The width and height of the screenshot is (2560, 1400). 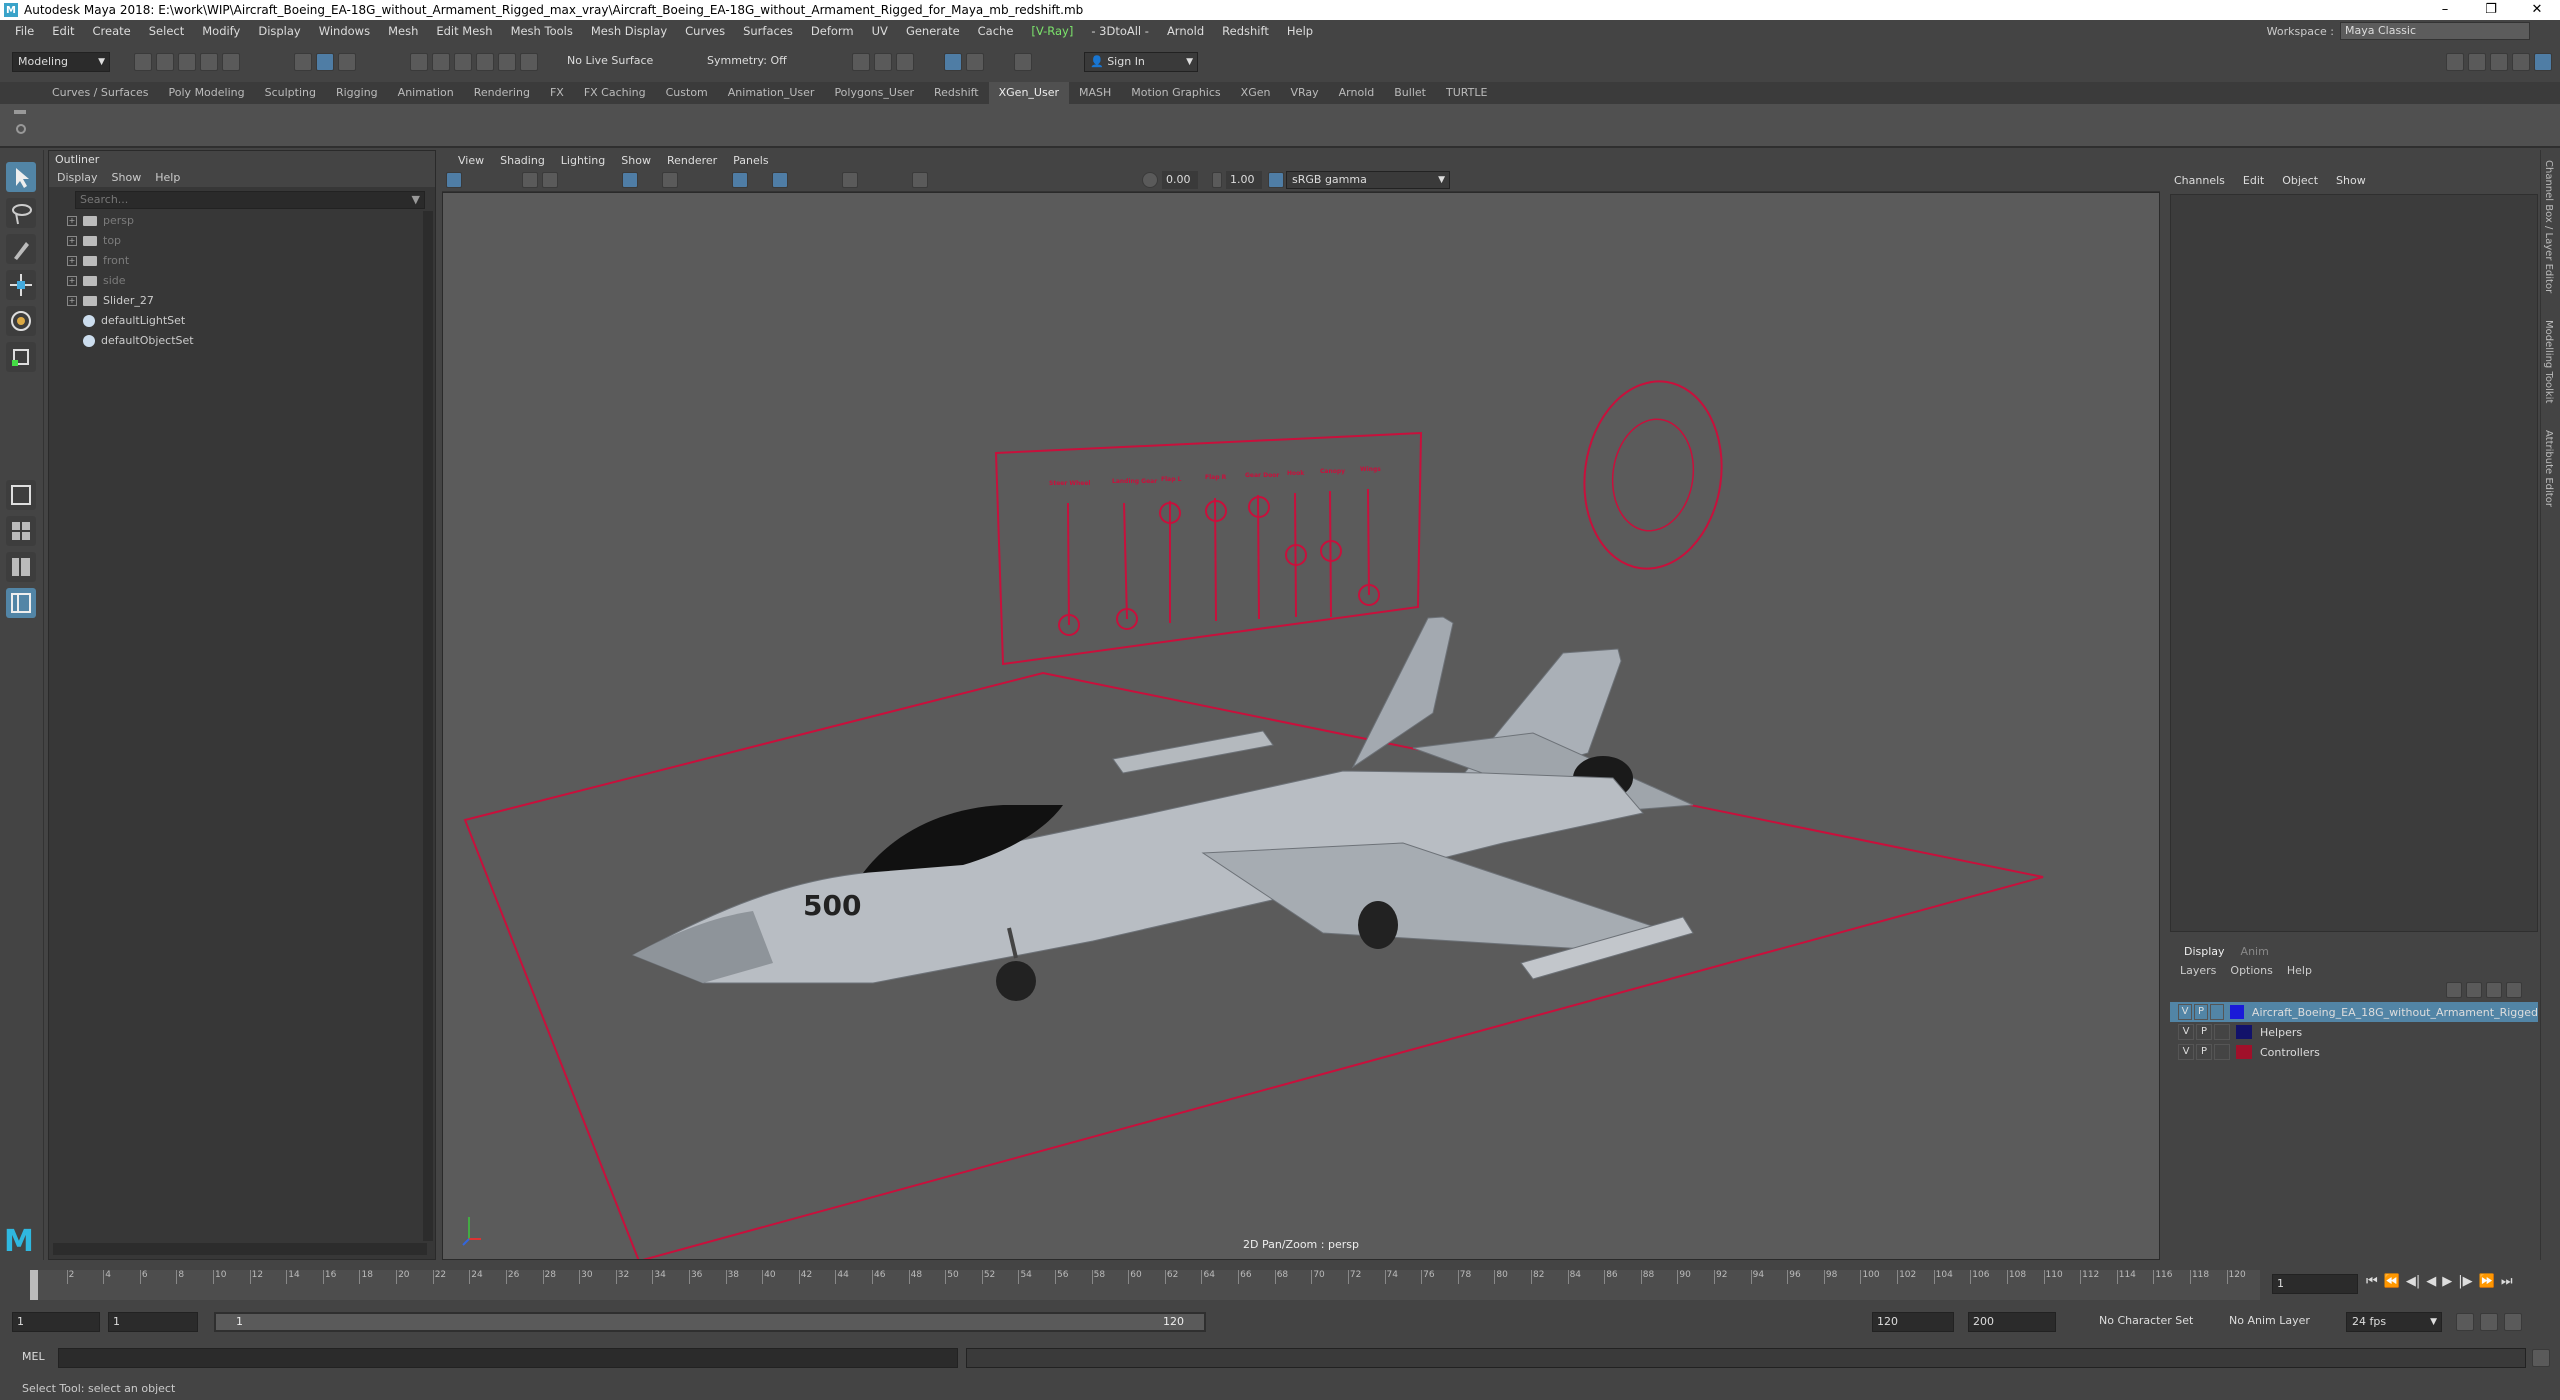 I want to click on root-control-circle-inner, so click(x=1653, y=475).